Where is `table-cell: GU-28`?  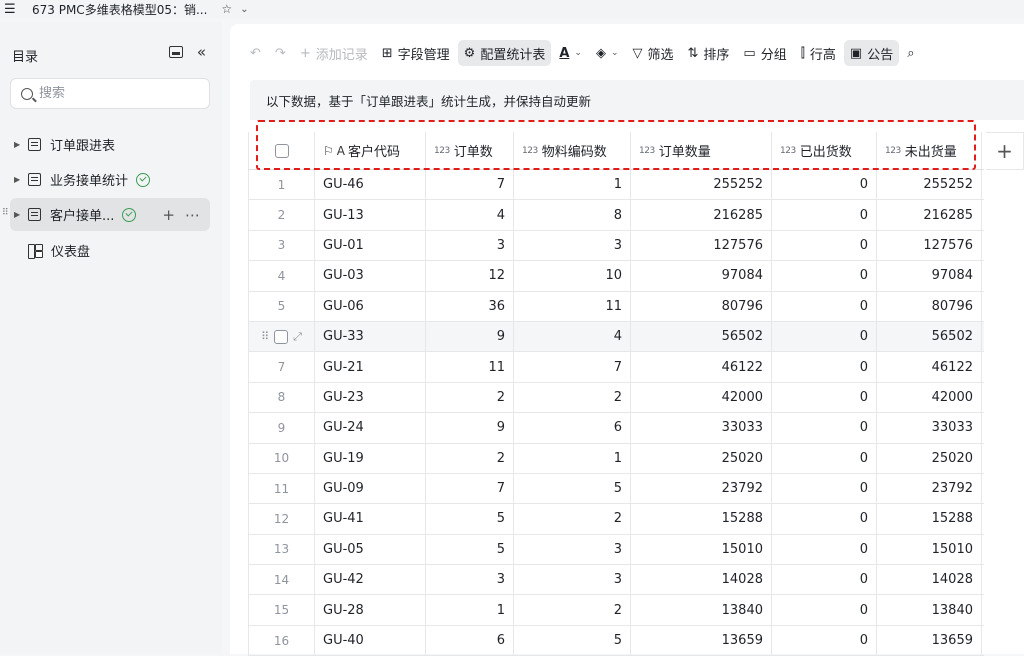
table-cell: GU-28 is located at coordinates (370, 610).